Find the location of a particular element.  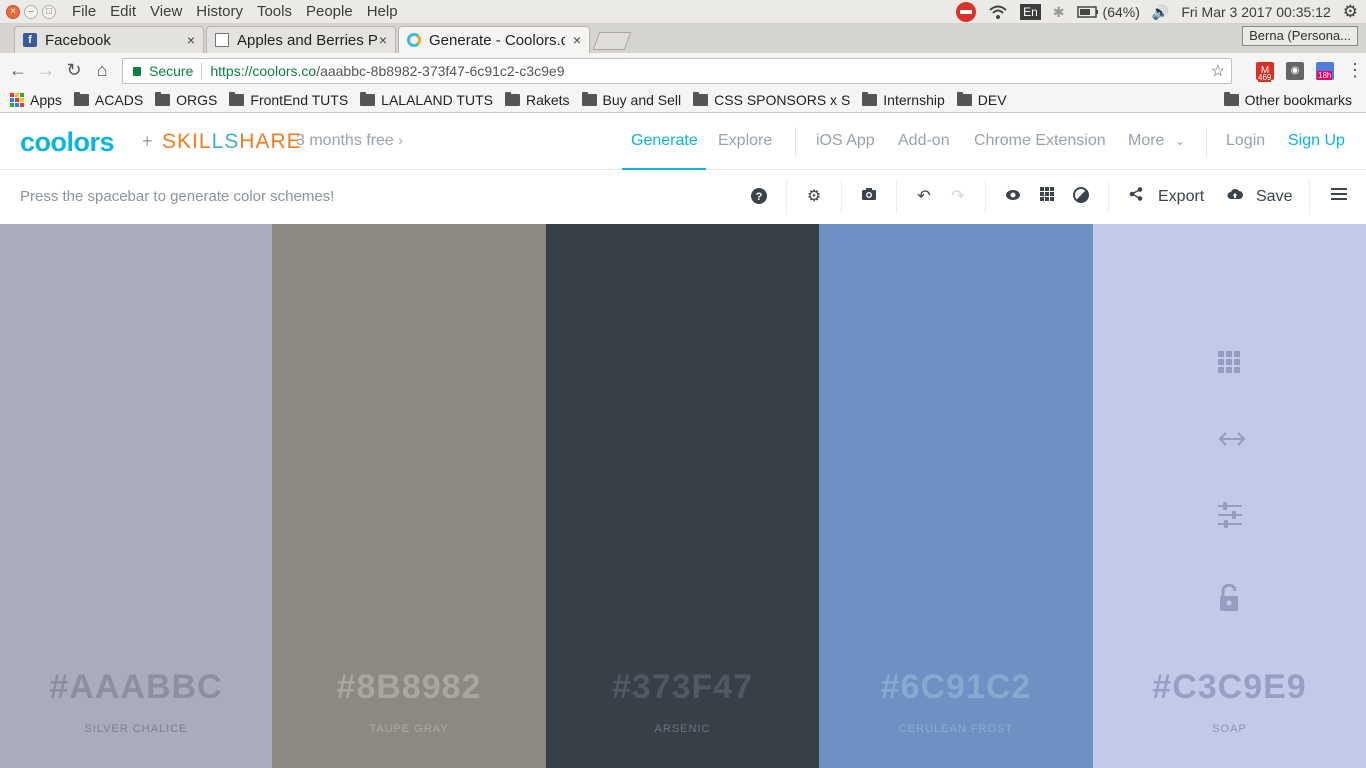

extensions-area: M 469 ◉ 18h ⋮ is located at coordinates (1310, 71).